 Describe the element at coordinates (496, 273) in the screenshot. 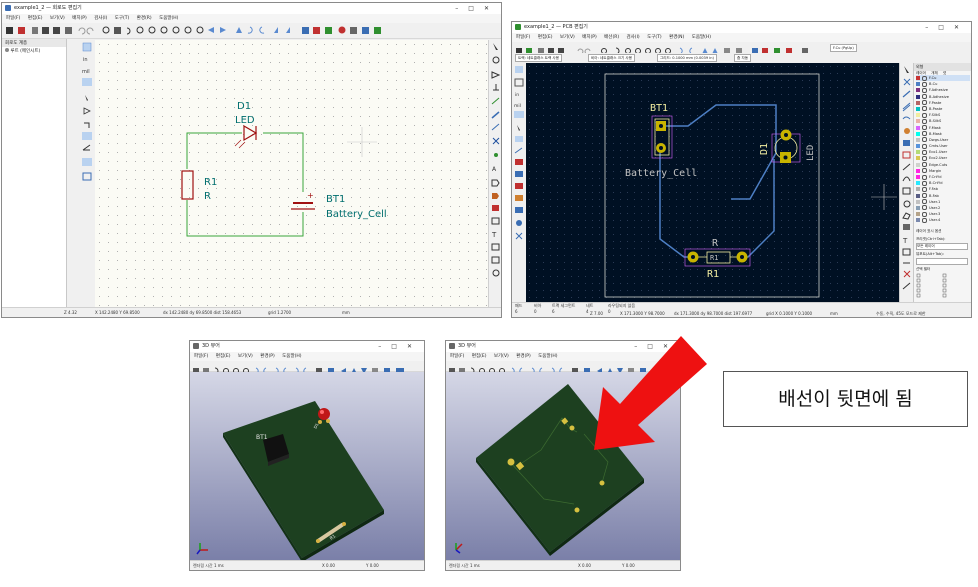

I see `add-circle-icon` at that location.